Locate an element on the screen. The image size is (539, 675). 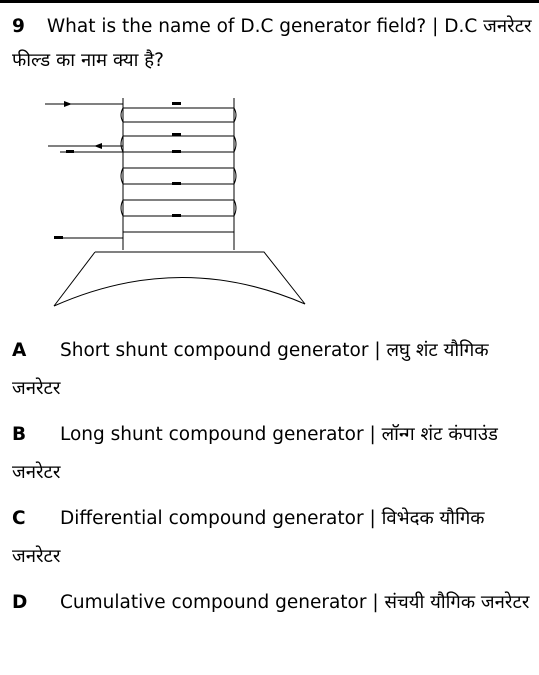
option-d-letter: D is located at coordinates (20, 602).